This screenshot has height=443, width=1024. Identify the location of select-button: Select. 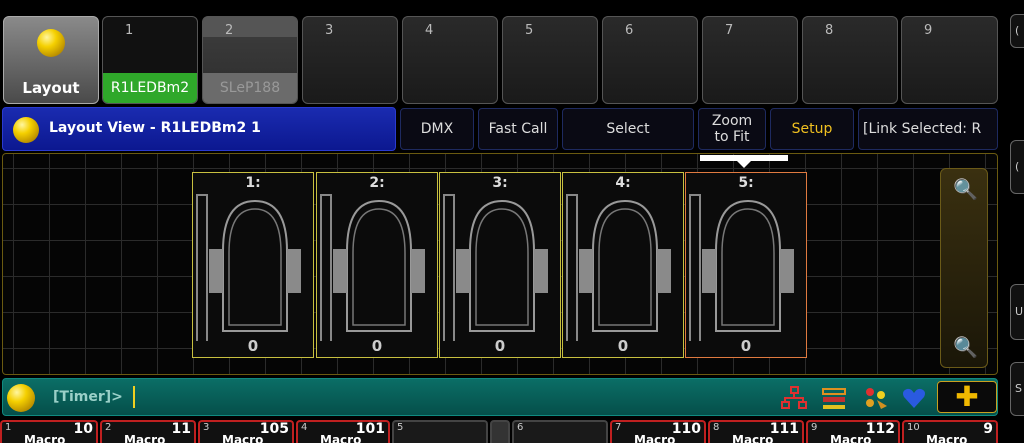
(628, 129).